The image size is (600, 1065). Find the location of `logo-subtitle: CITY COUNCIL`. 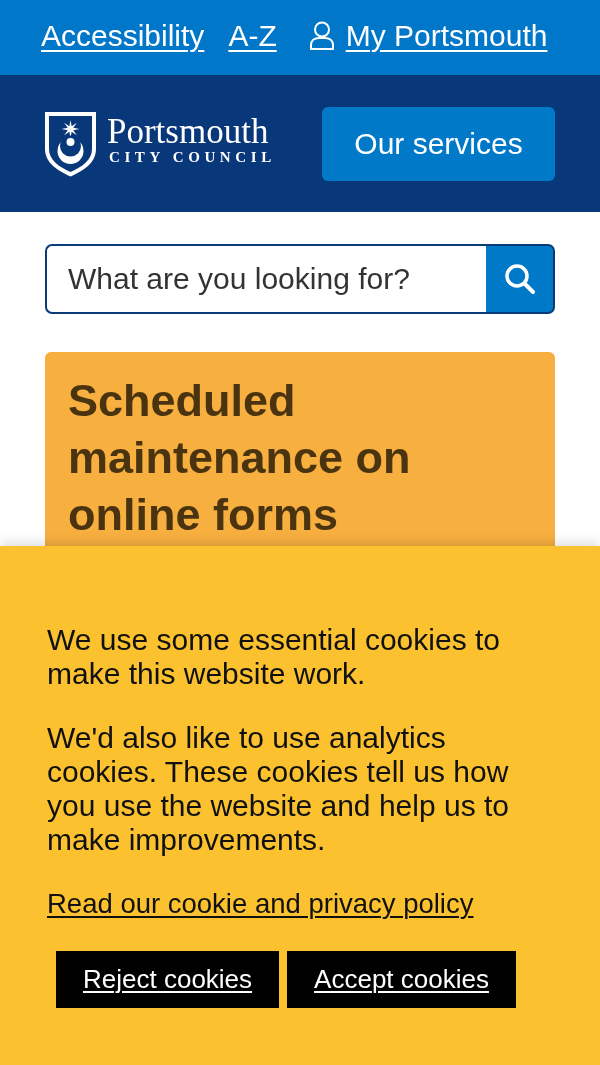

logo-subtitle: CITY COUNCIL is located at coordinates (192, 157).